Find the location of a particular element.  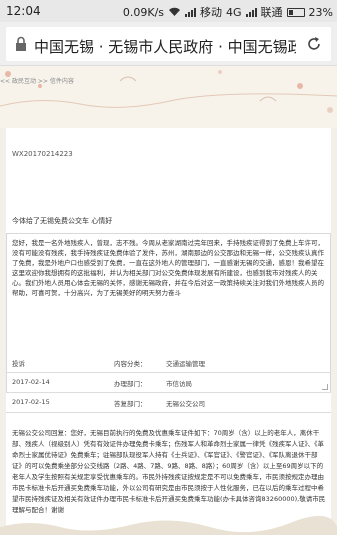

signal-icon is located at coordinates (191, 12).